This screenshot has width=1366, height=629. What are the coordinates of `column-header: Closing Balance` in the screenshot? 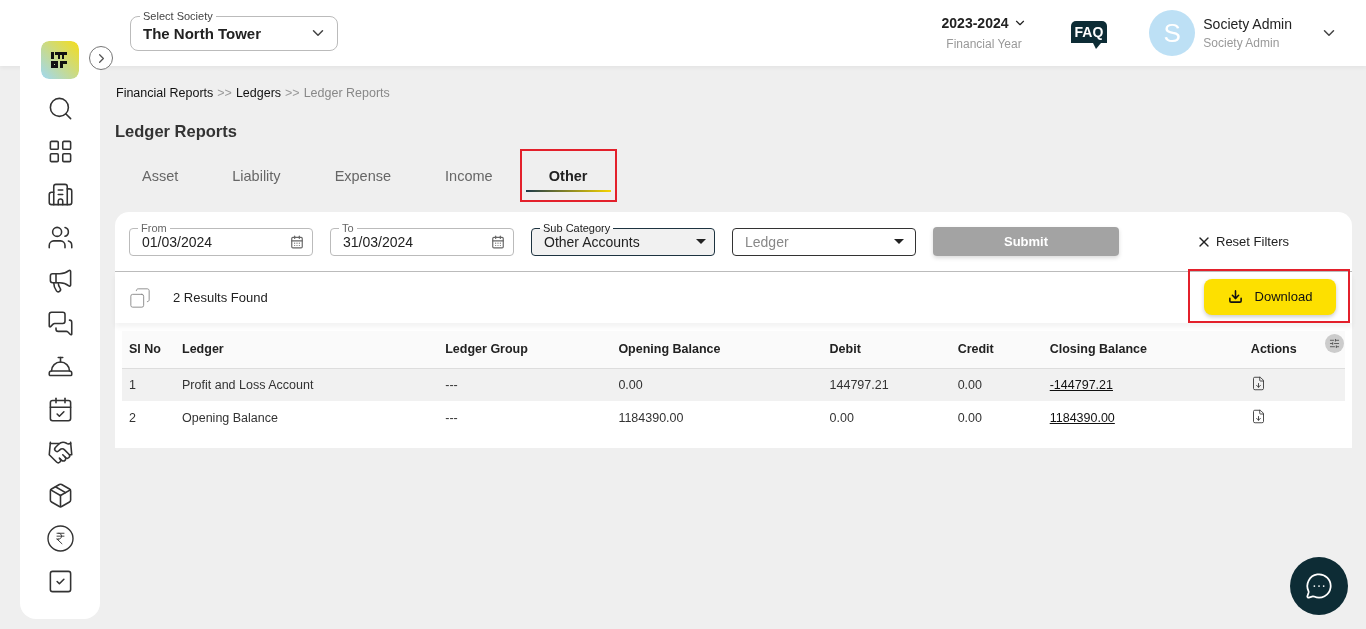 It's located at (1143, 349).